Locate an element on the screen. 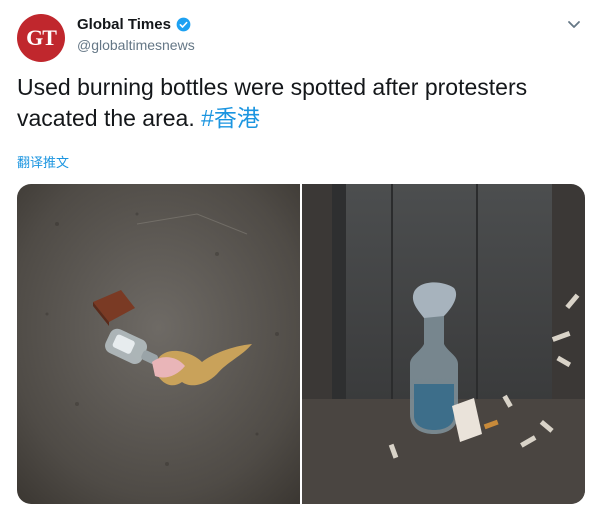 The image size is (598, 514). avatar: GT is located at coordinates (41, 38).